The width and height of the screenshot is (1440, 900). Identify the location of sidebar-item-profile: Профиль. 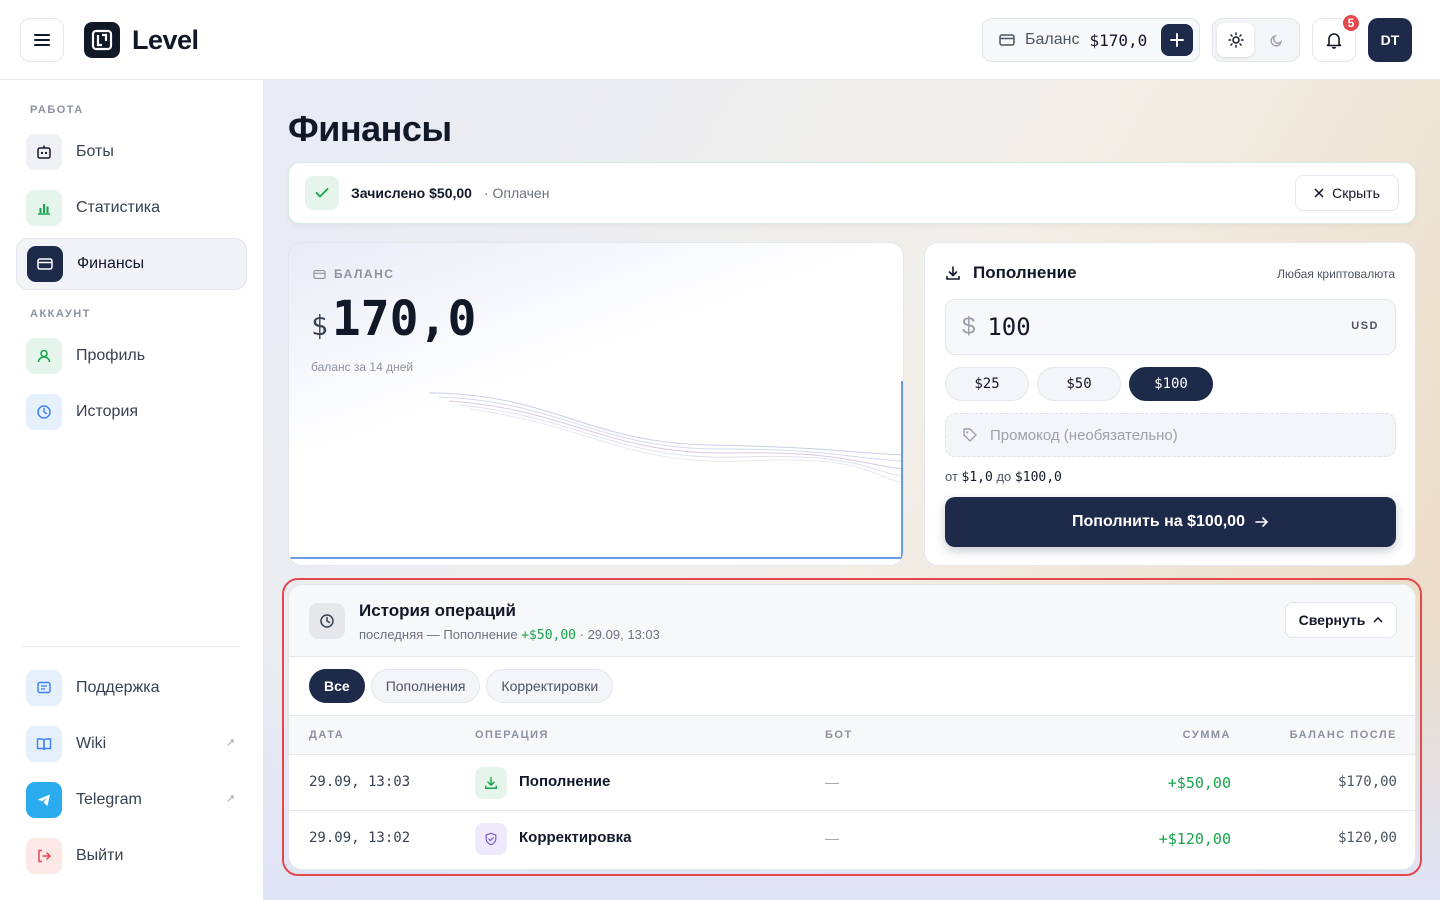
(131, 356).